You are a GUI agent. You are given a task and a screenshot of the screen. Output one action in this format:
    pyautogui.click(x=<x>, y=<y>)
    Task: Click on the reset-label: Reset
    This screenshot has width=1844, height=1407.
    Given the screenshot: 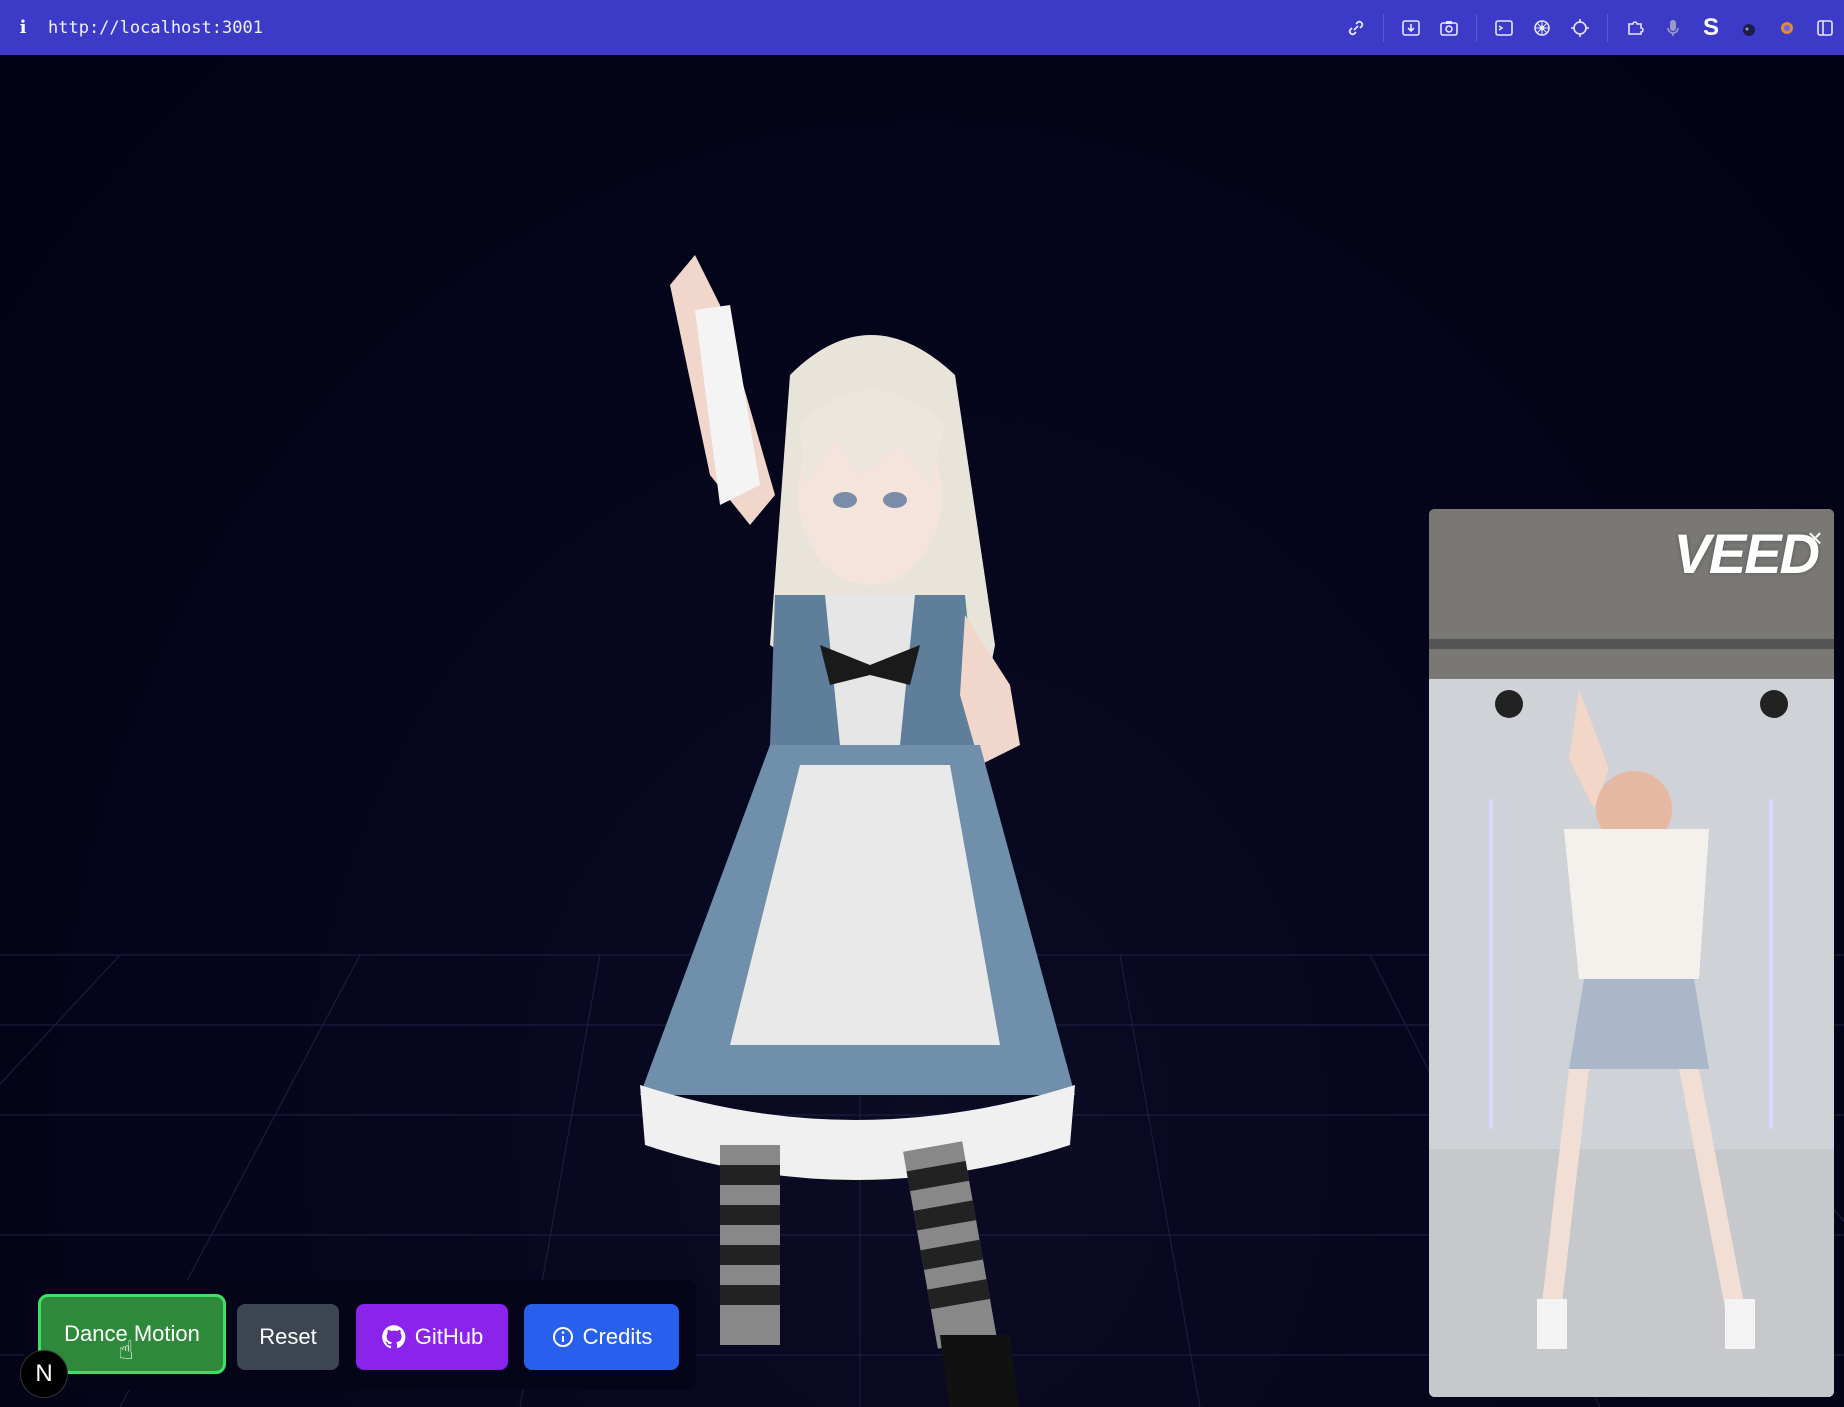 What is the action you would take?
    pyautogui.click(x=288, y=1336)
    